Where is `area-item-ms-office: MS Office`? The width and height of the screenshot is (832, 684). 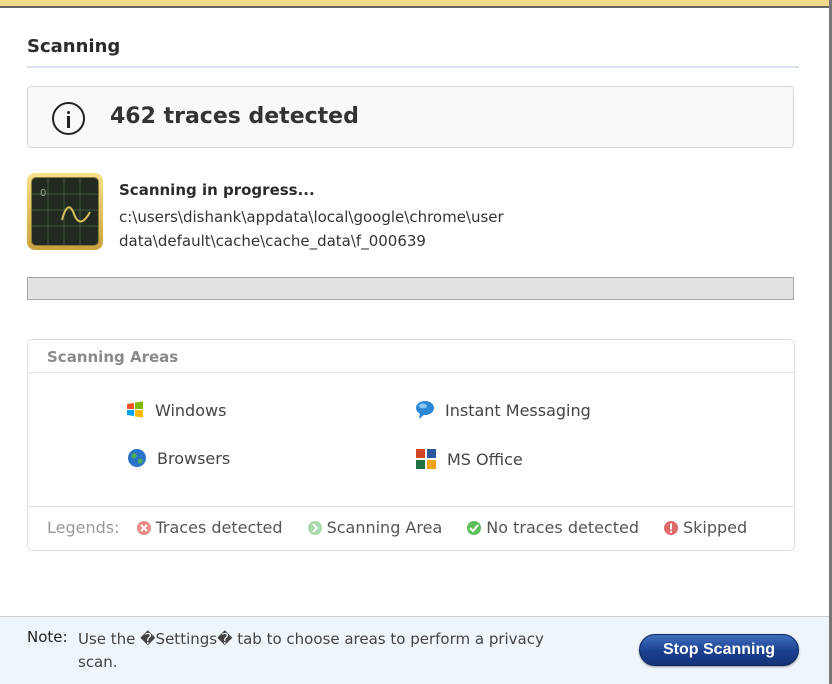 area-item-ms-office: MS Office is located at coordinates (469, 459).